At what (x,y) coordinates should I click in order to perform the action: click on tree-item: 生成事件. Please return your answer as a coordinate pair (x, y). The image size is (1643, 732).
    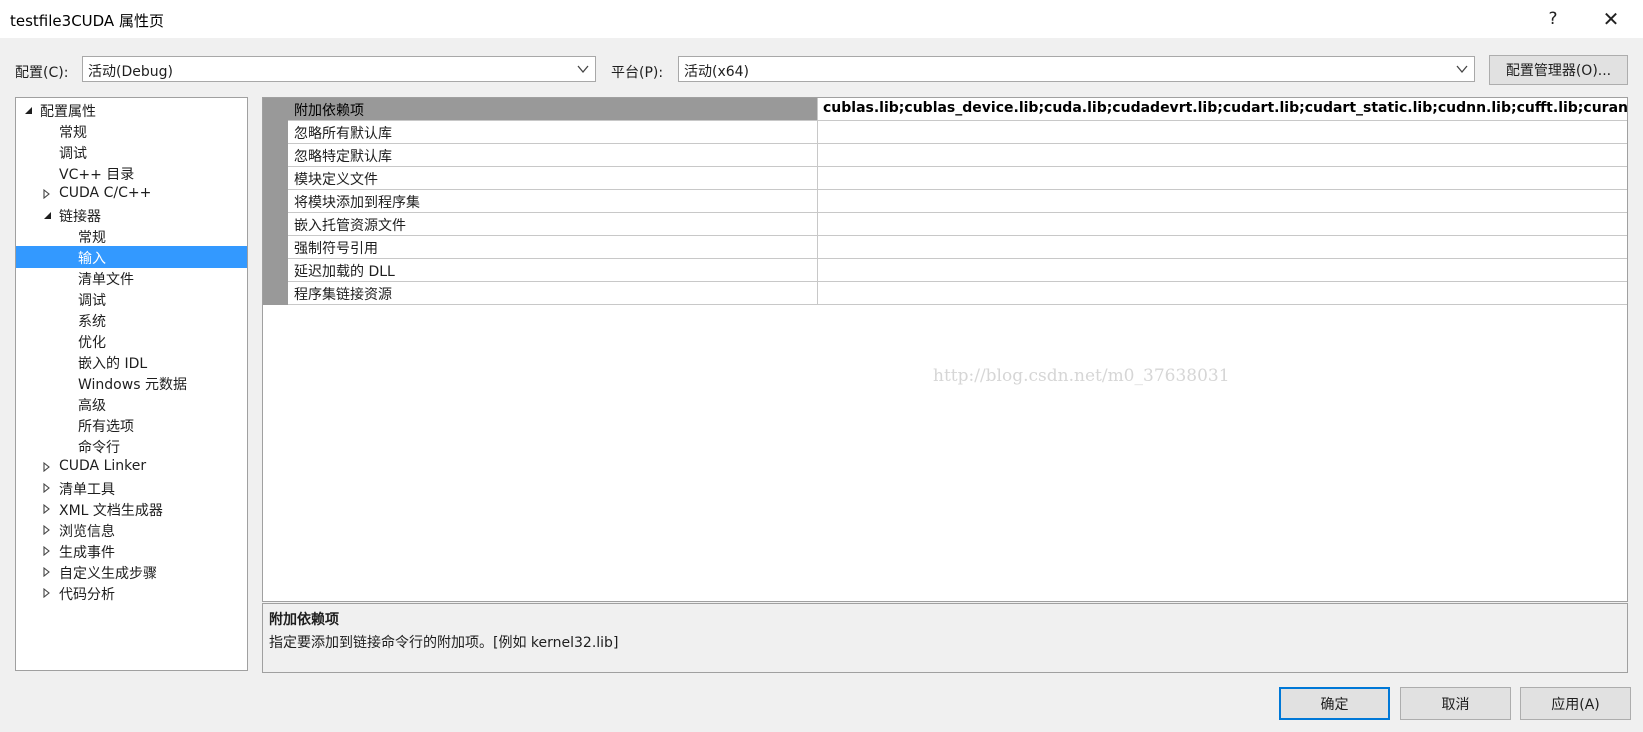
    Looking at the image, I should click on (131, 551).